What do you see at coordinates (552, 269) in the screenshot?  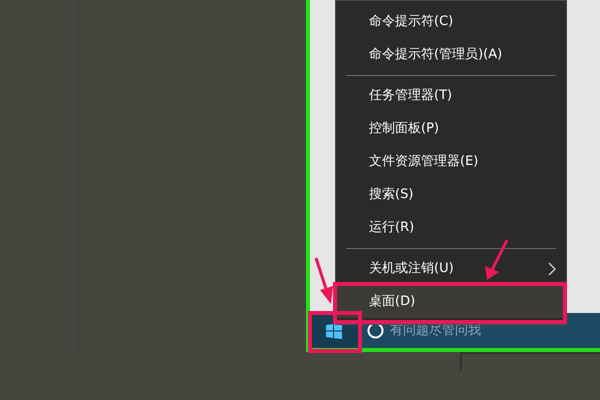 I see `chevron-right-icon` at bounding box center [552, 269].